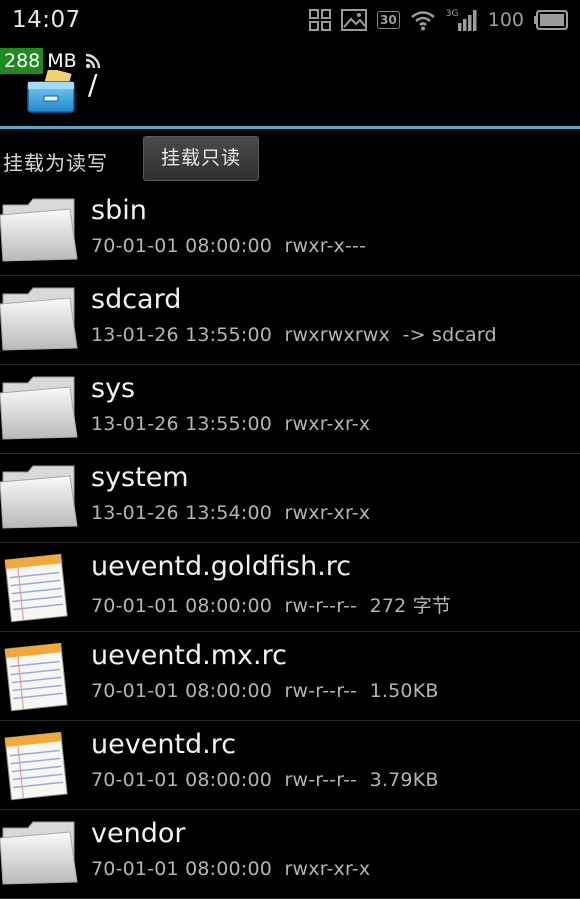 The image size is (580, 899). What do you see at coordinates (221, 566) in the screenshot?
I see `file-name: ueventd.goldfish.rc` at bounding box center [221, 566].